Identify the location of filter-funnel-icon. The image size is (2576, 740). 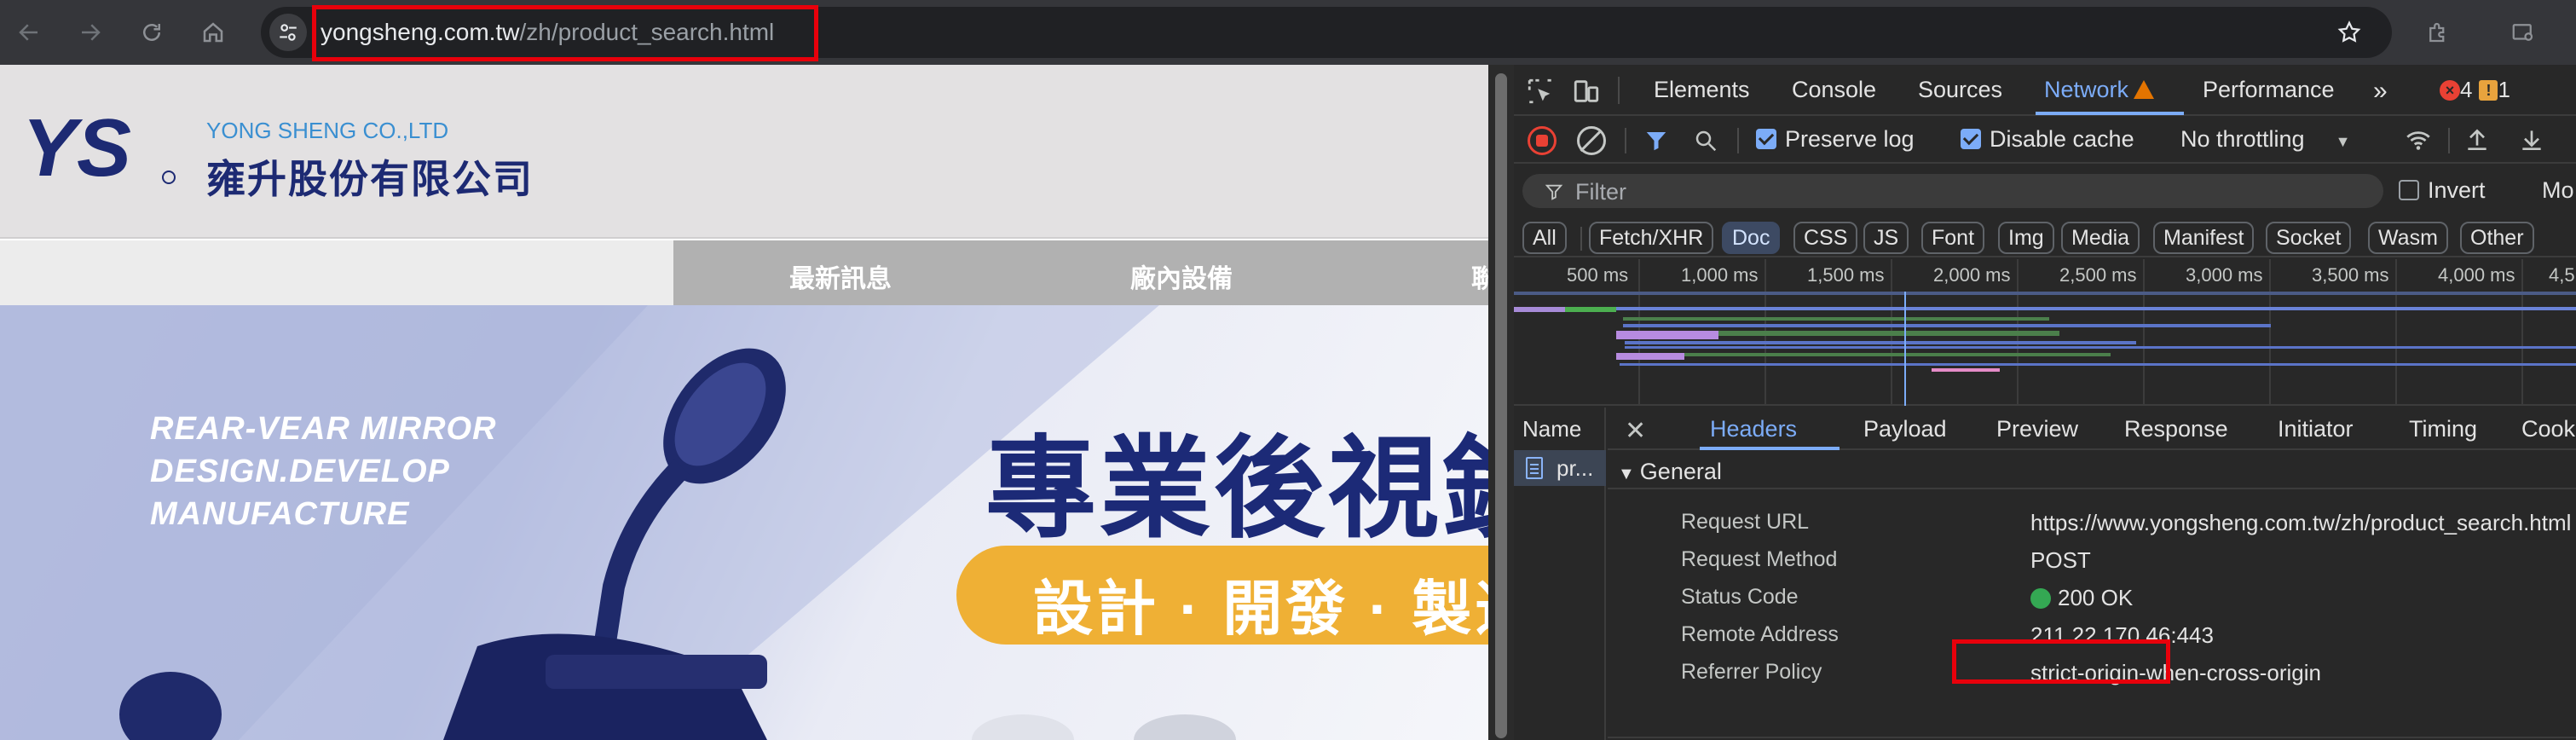
(1656, 140).